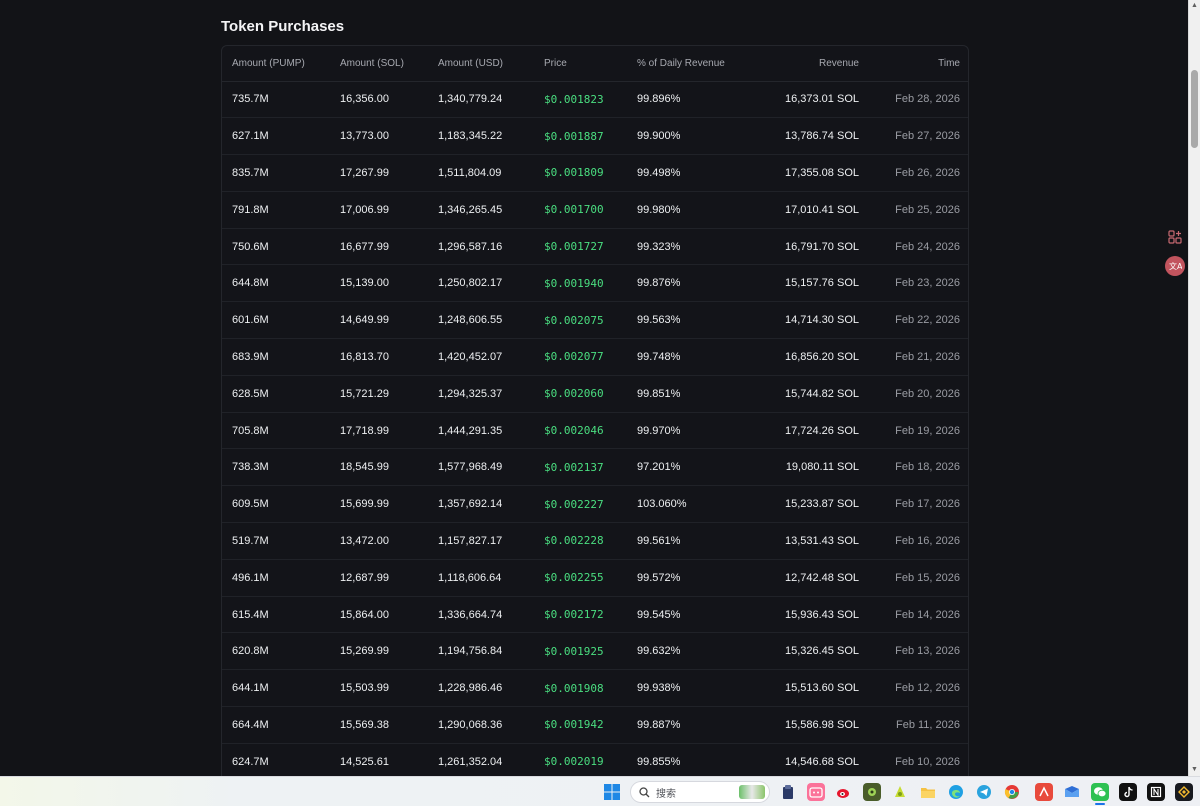 Image resolution: width=1200 pixels, height=806 pixels. I want to click on lime-app-icon, so click(900, 792).